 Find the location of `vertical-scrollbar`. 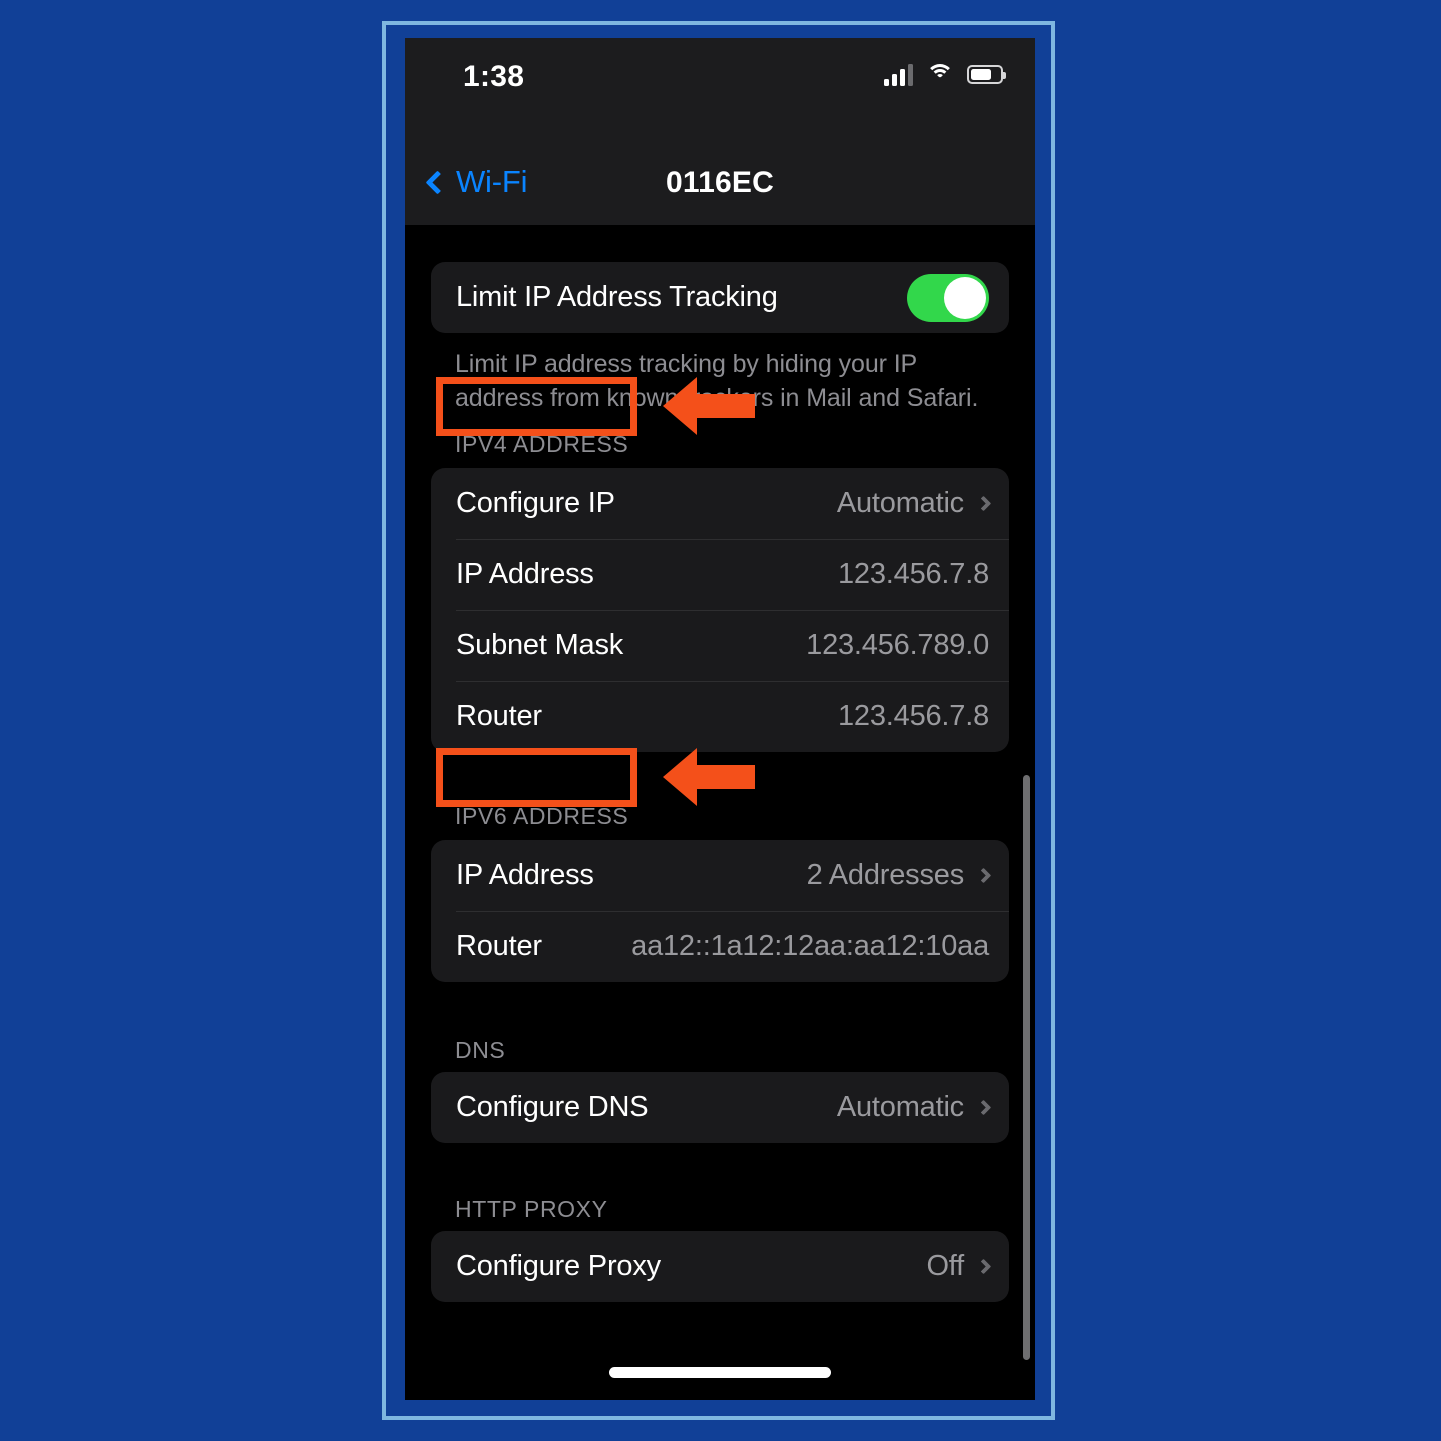

vertical-scrollbar is located at coordinates (1026, 1067).